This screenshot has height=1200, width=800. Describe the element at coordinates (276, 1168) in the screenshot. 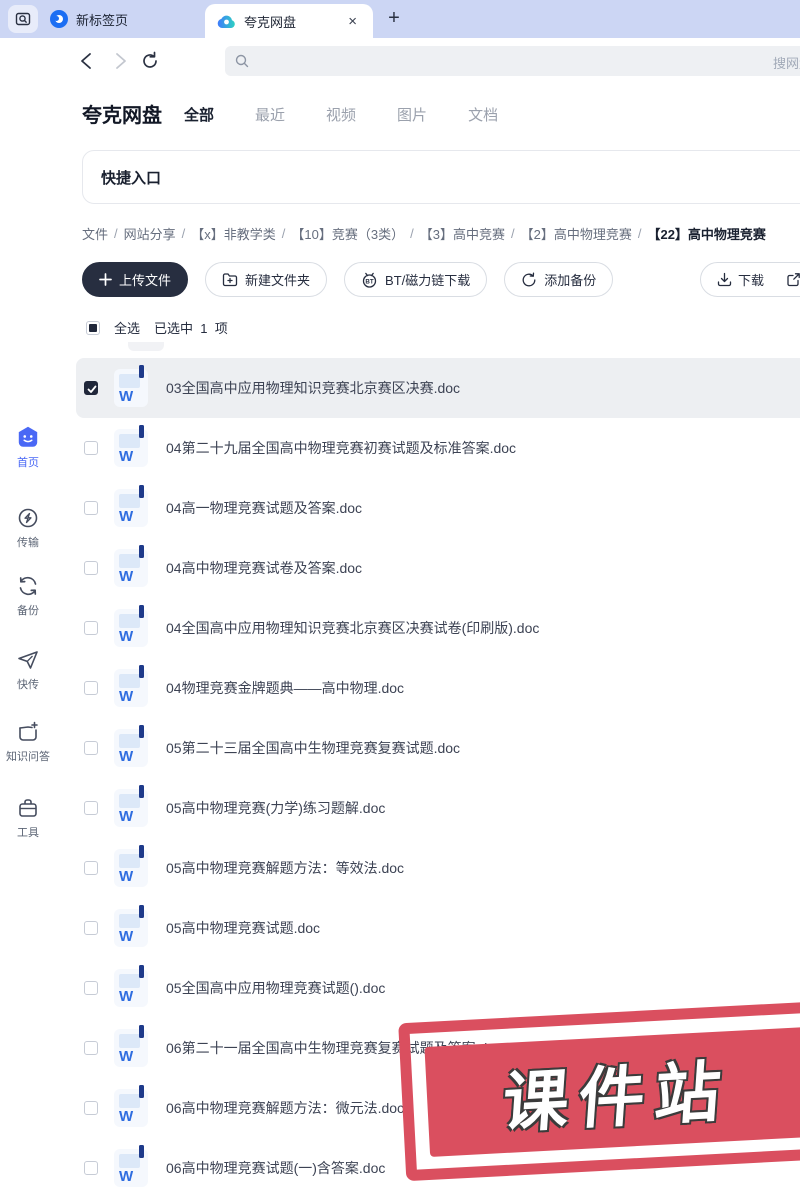

I see `file-name: 06高中物理竞赛试题(一)含答案.doc` at that location.